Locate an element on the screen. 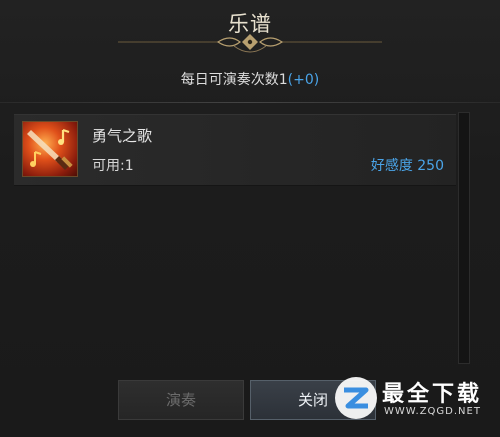  watermark-text: 最全下载 is located at coordinates (432, 394).